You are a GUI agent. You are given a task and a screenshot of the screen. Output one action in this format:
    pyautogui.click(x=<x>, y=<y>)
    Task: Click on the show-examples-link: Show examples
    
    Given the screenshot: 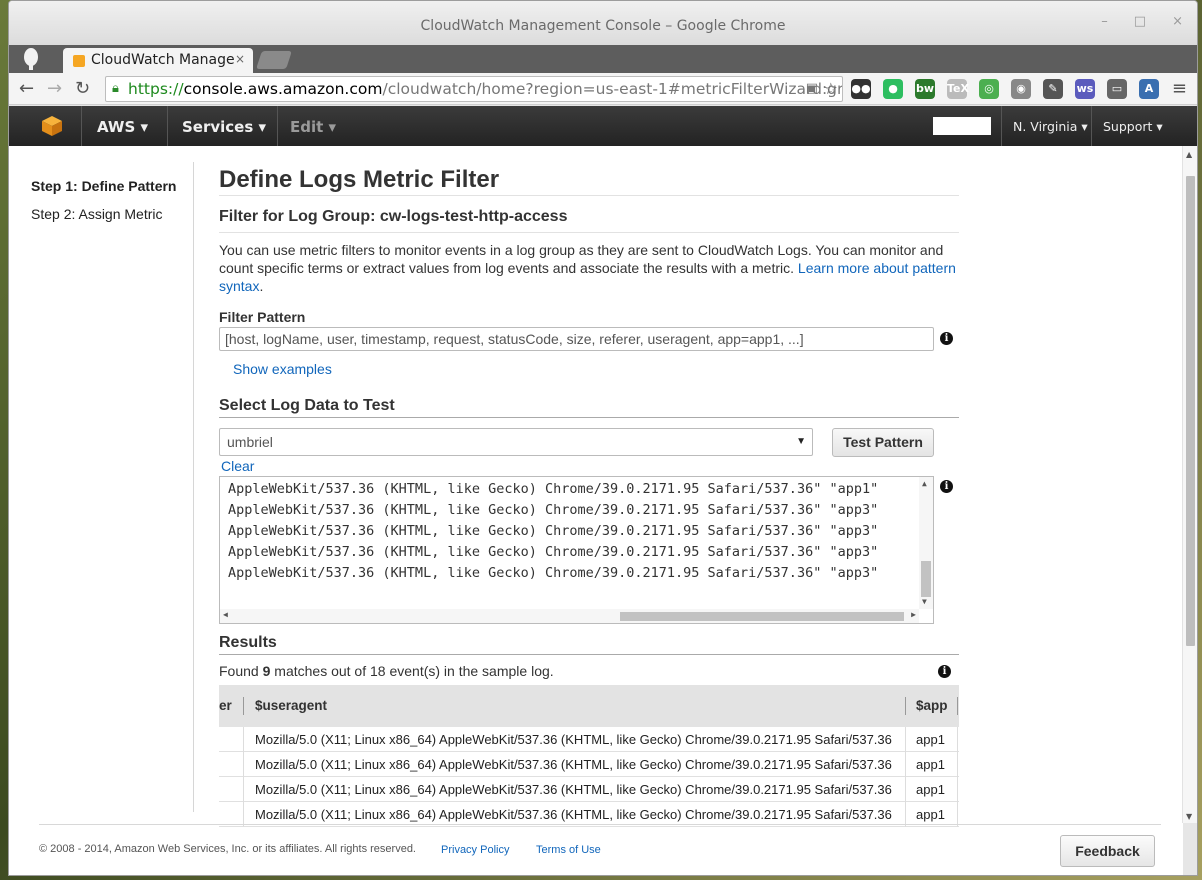 What is the action you would take?
    pyautogui.click(x=596, y=369)
    